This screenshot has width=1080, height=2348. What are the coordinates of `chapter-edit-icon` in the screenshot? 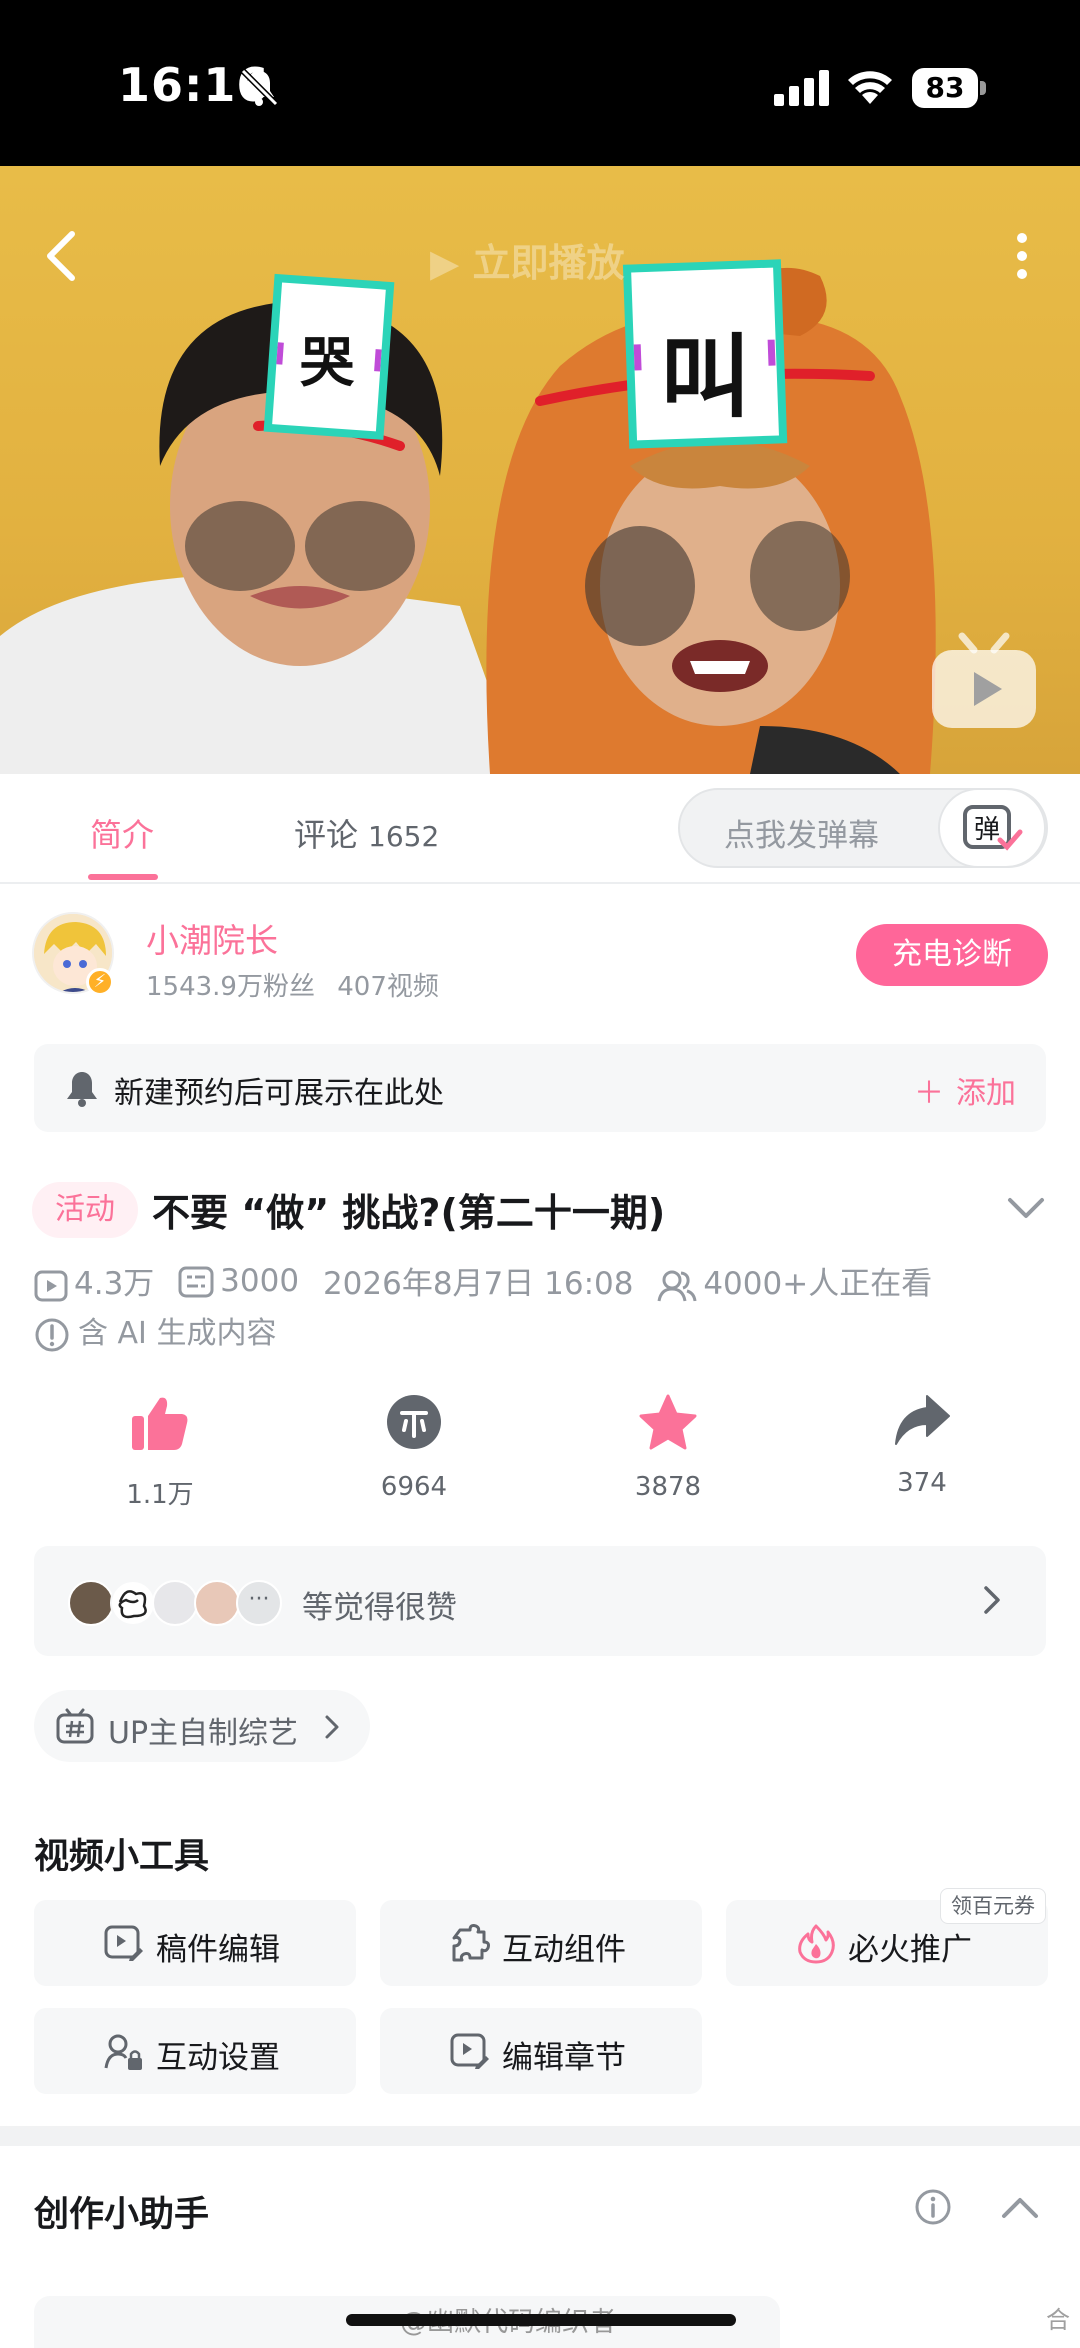 It's located at (469, 2051).